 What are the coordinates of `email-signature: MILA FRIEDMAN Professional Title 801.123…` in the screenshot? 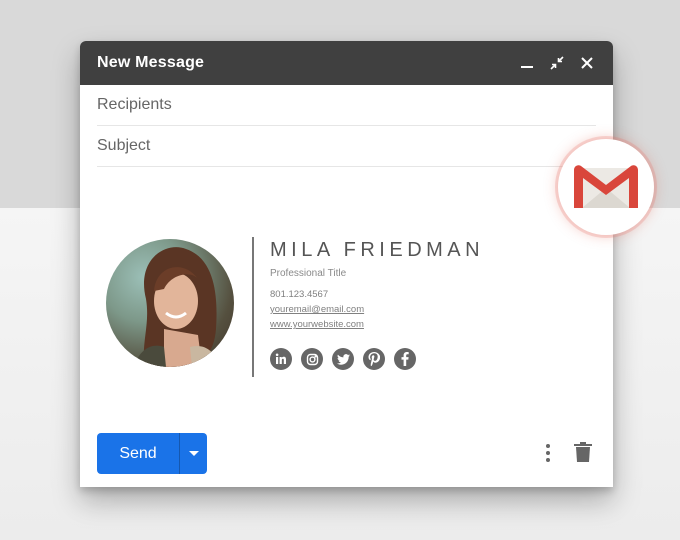 It's located at (295, 307).